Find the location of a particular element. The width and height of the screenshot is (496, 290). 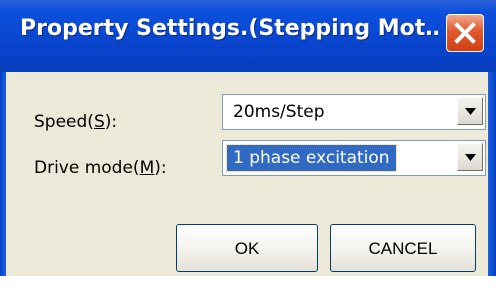

ok-button: OK is located at coordinates (247, 248).